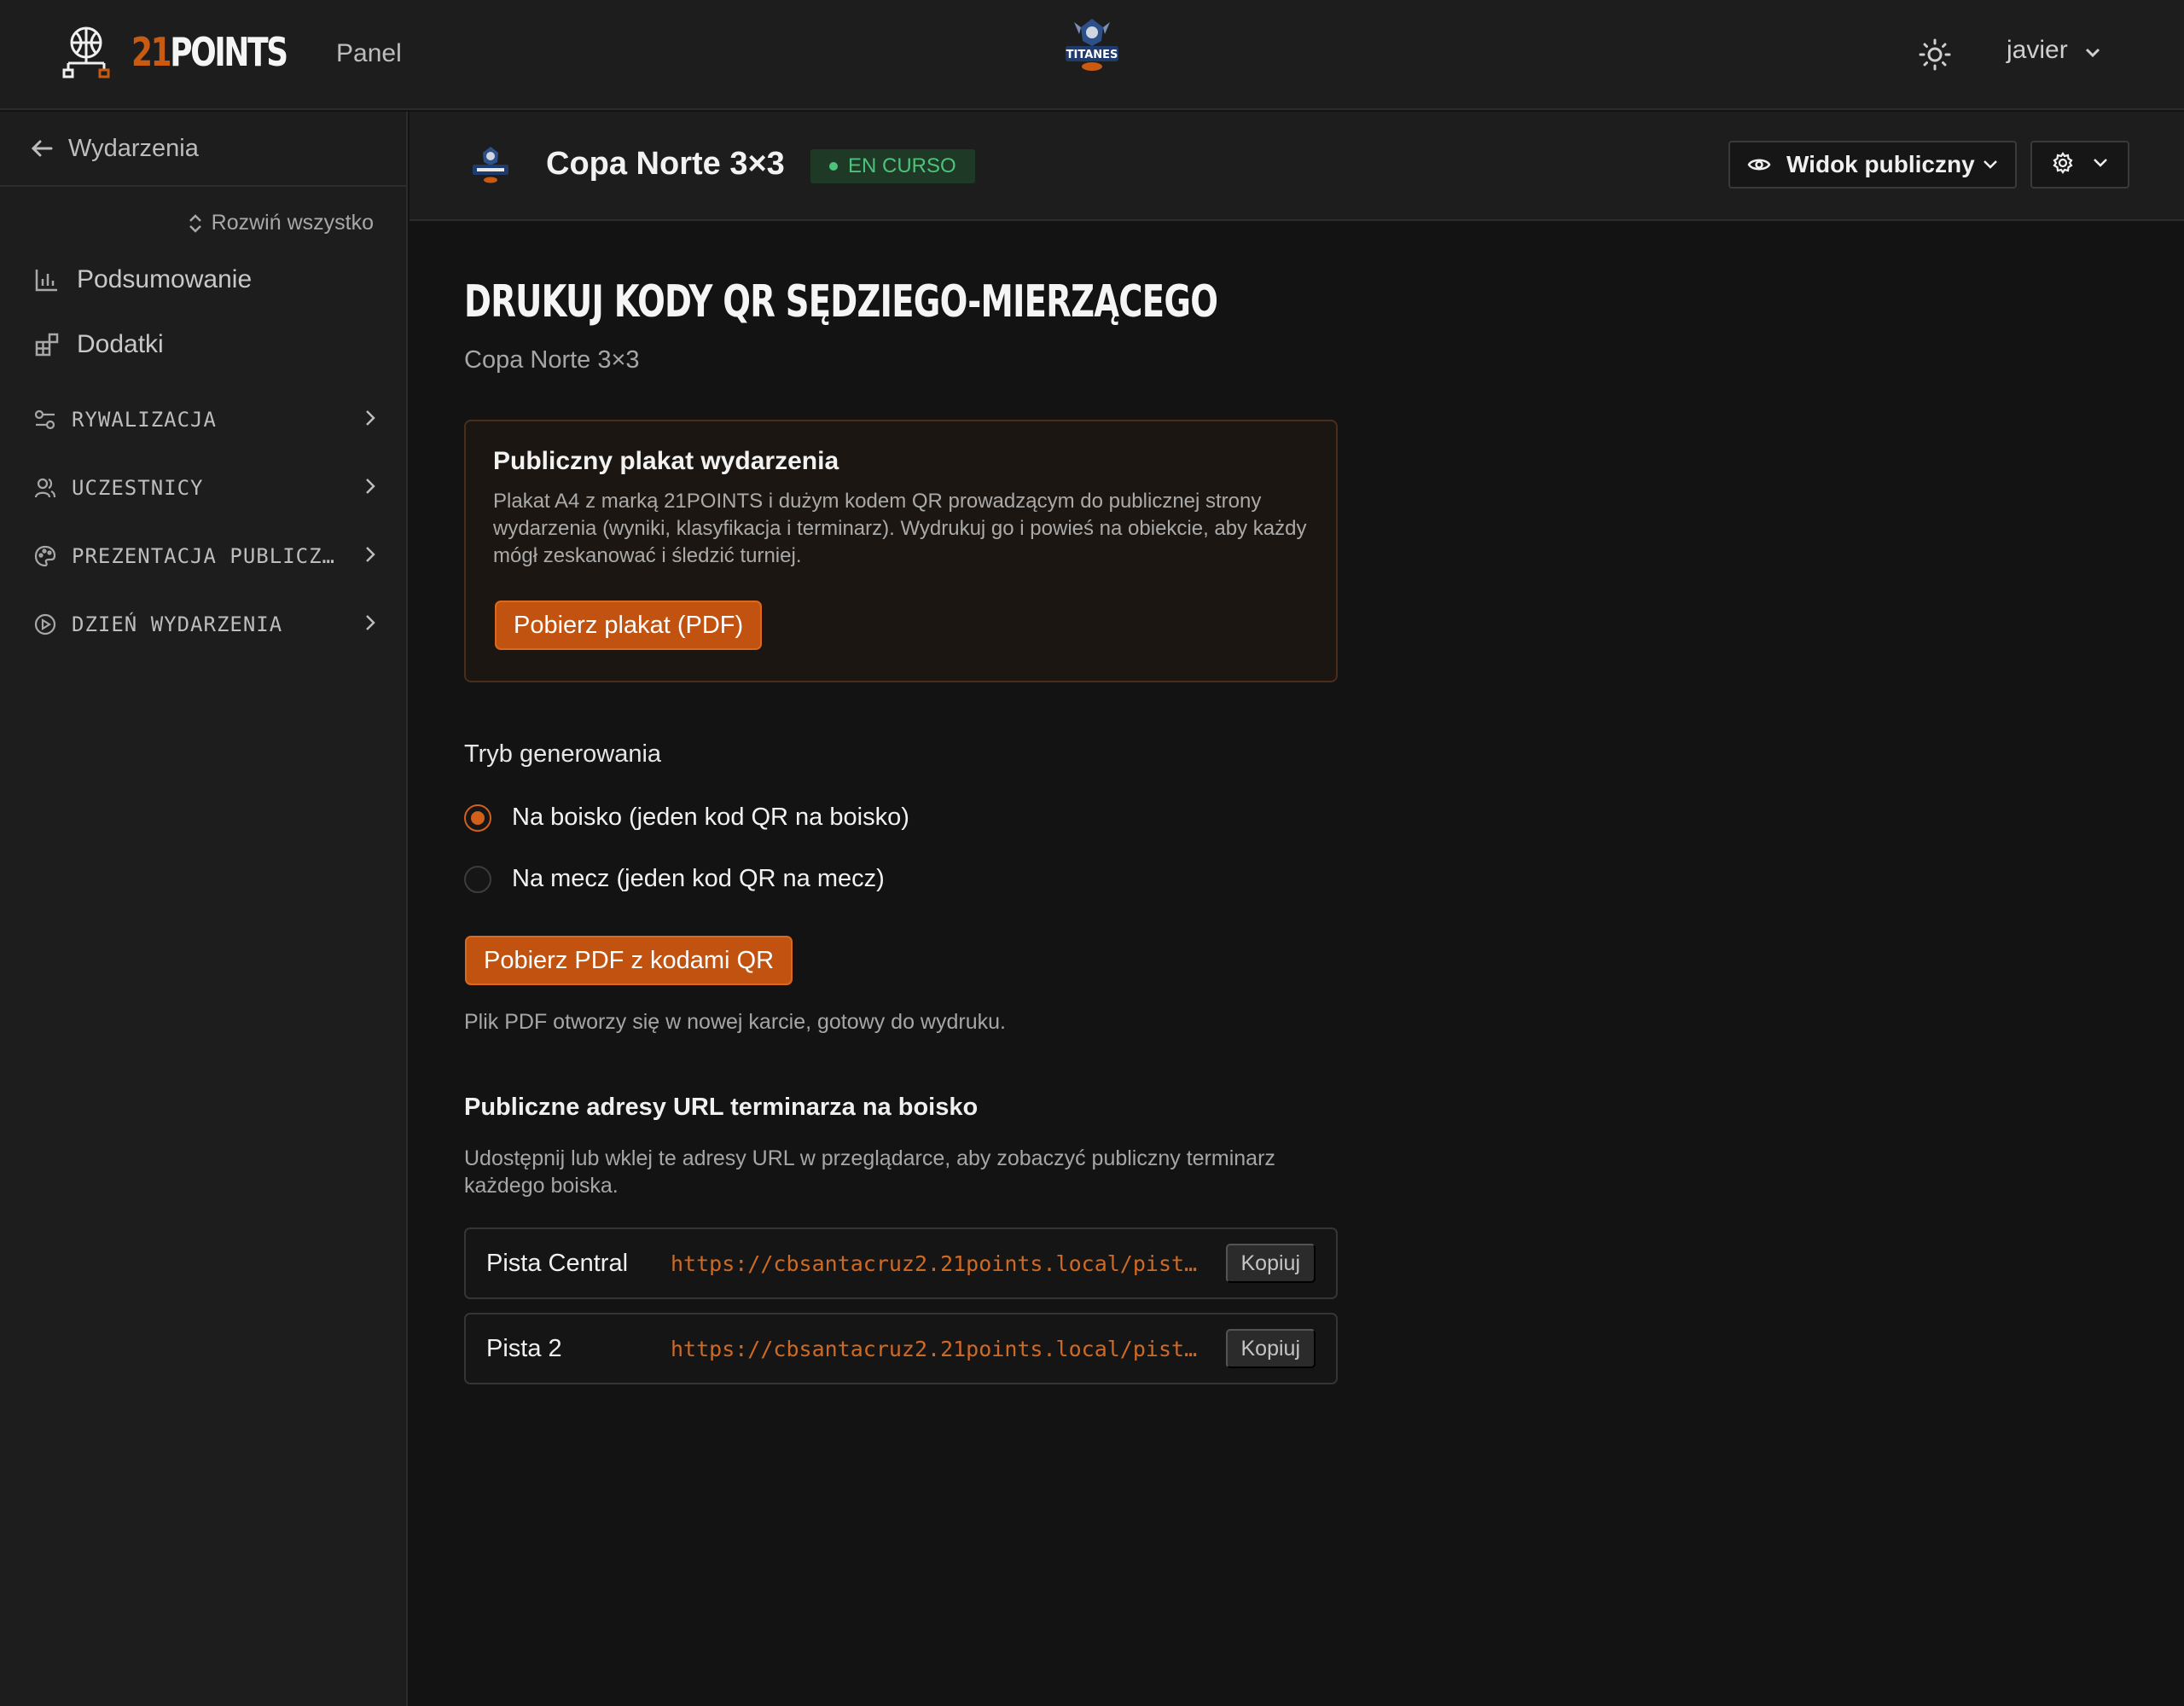 This screenshot has width=2184, height=1706. I want to click on public-view-label: Widok publiczny, so click(1880, 164).